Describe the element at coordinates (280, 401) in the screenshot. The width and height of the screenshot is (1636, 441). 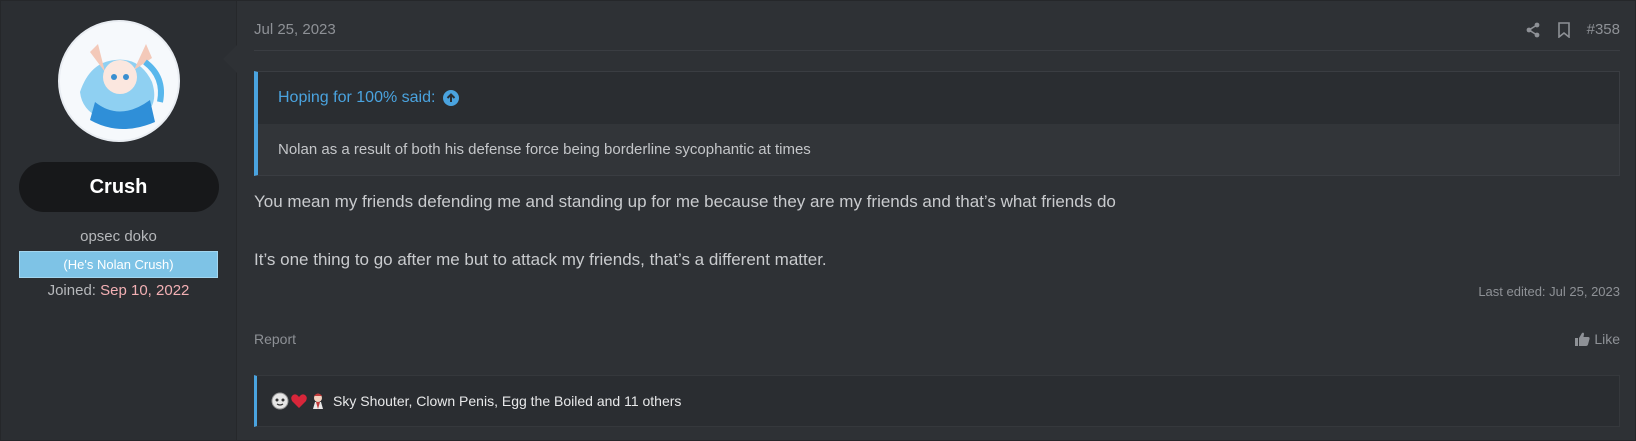
I see `reaction-face-icon` at that location.